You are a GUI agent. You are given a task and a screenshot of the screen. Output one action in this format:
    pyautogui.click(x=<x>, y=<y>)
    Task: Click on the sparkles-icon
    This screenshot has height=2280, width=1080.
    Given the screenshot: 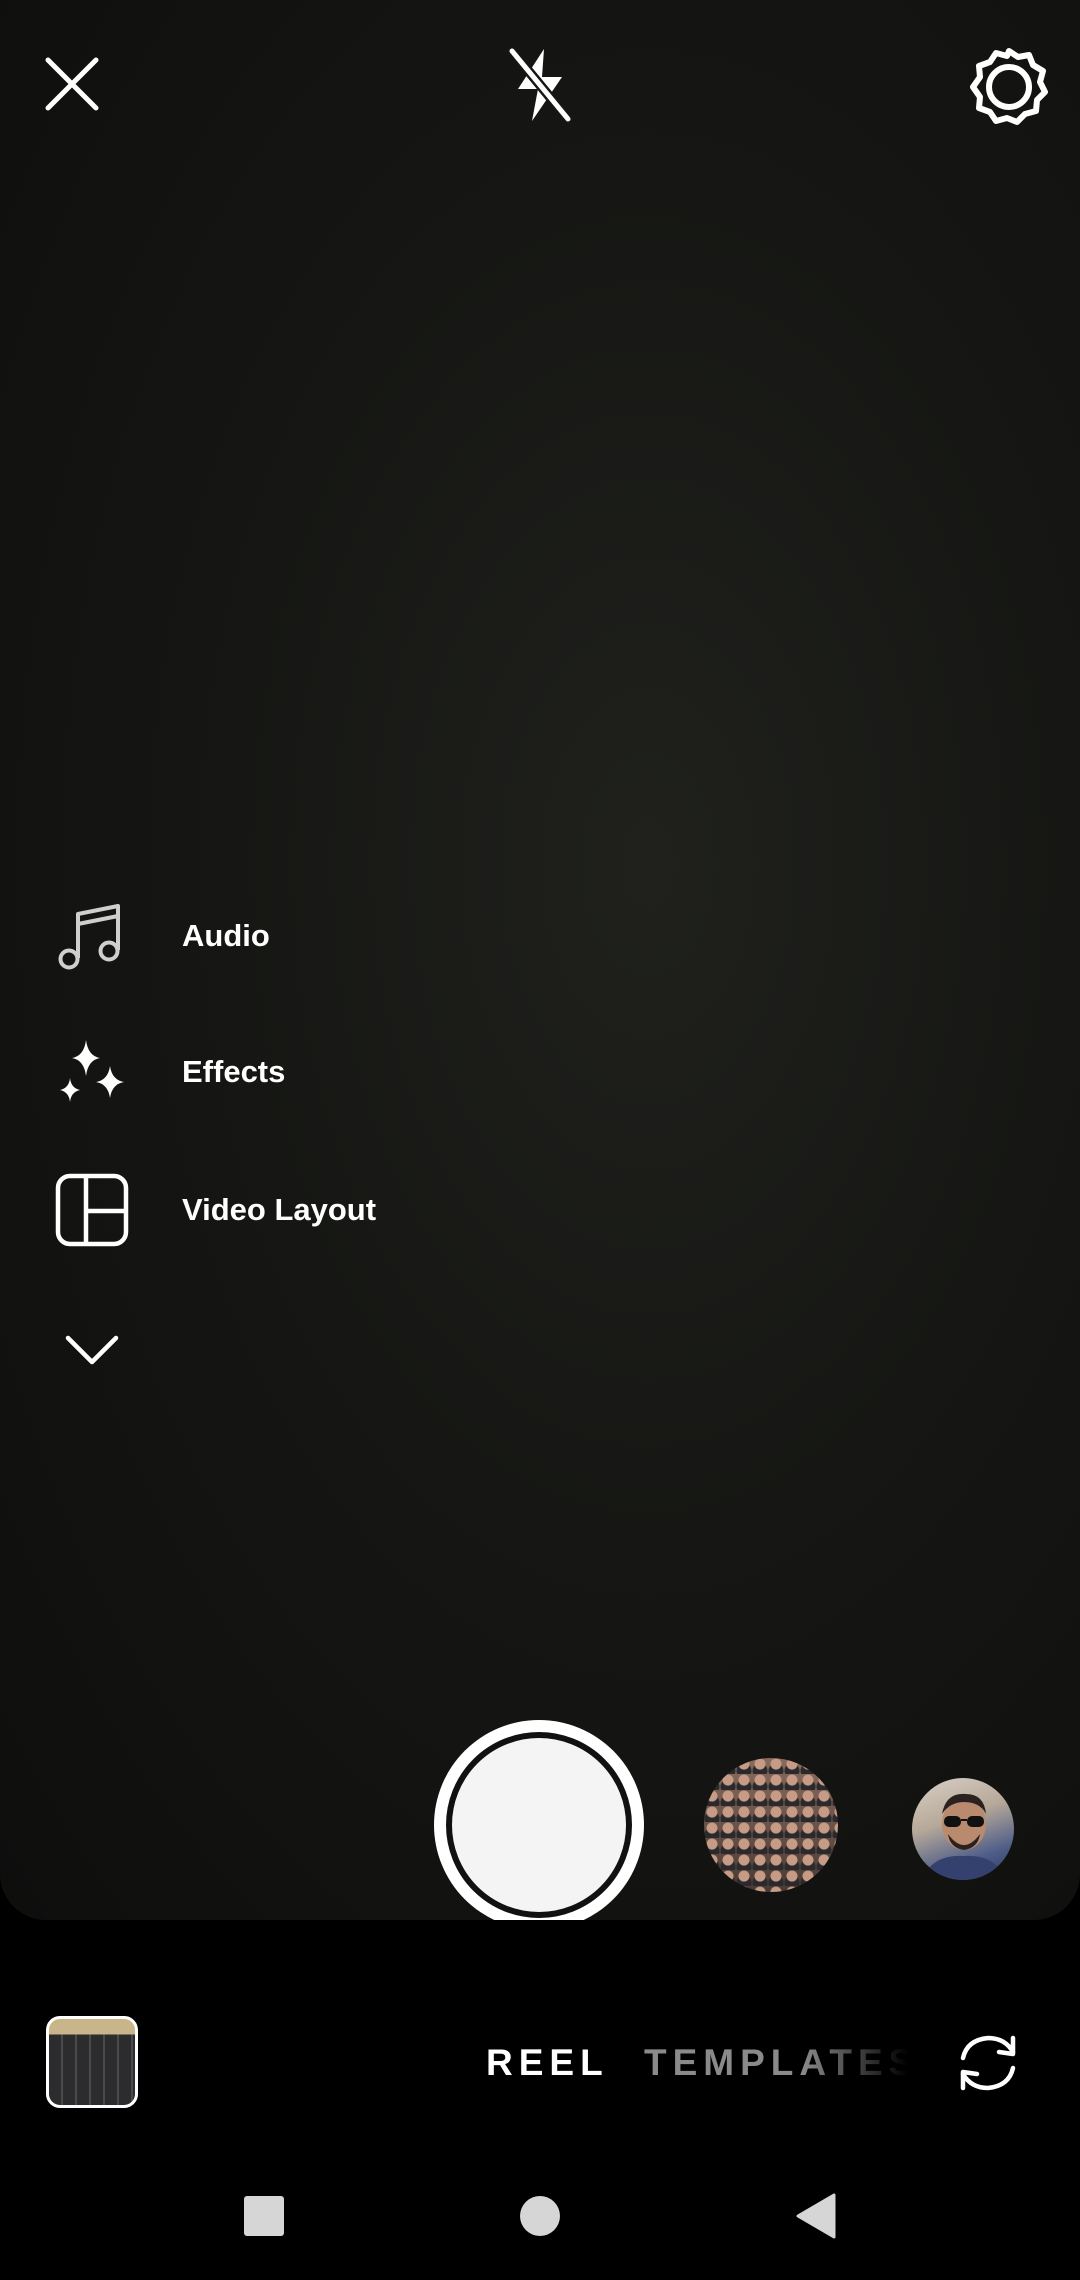 What is the action you would take?
    pyautogui.click(x=92, y=1072)
    